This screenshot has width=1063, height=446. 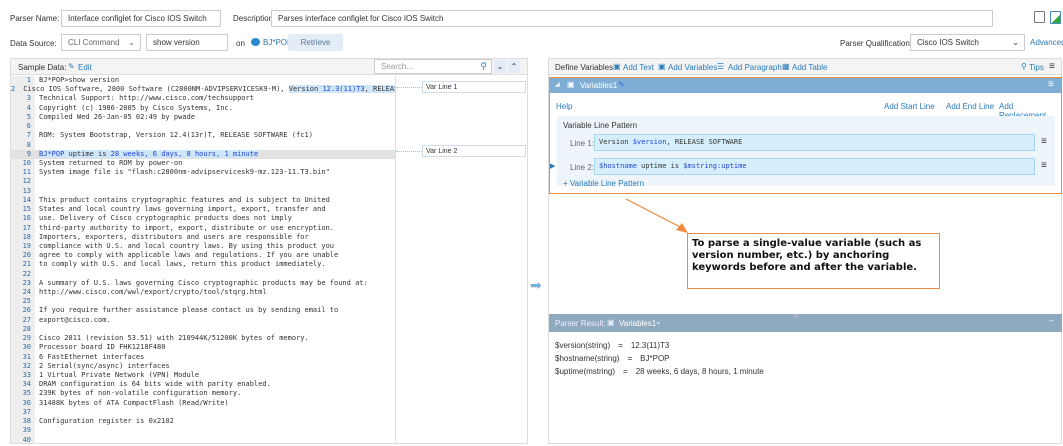 What do you see at coordinates (187, 42) in the screenshot?
I see `command-input: show version` at bounding box center [187, 42].